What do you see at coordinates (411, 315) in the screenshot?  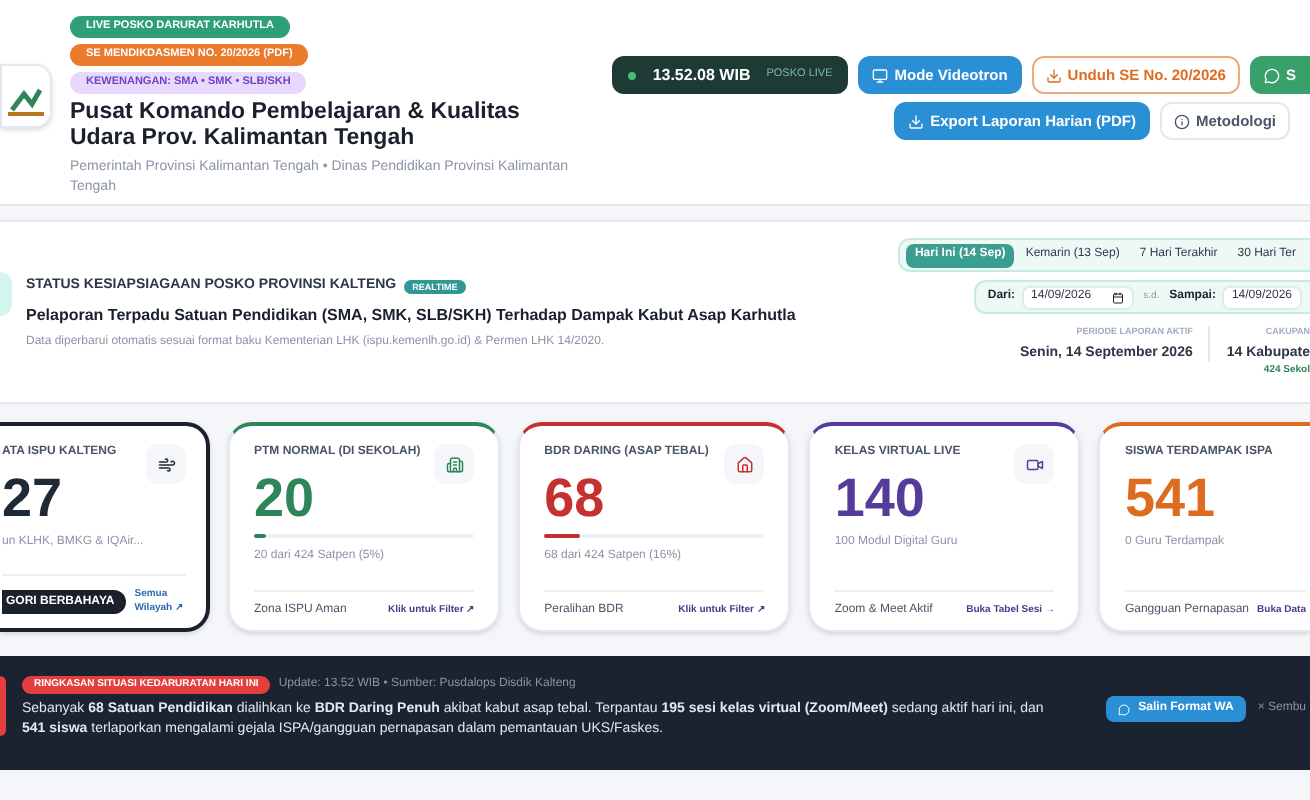 I see `status-heading: Pelaporan Terpadu Satuan Pendidikan (SMA, SMK, SLB/SKH) Terhadap Dampak Kabut Asap Karhutla` at bounding box center [411, 315].